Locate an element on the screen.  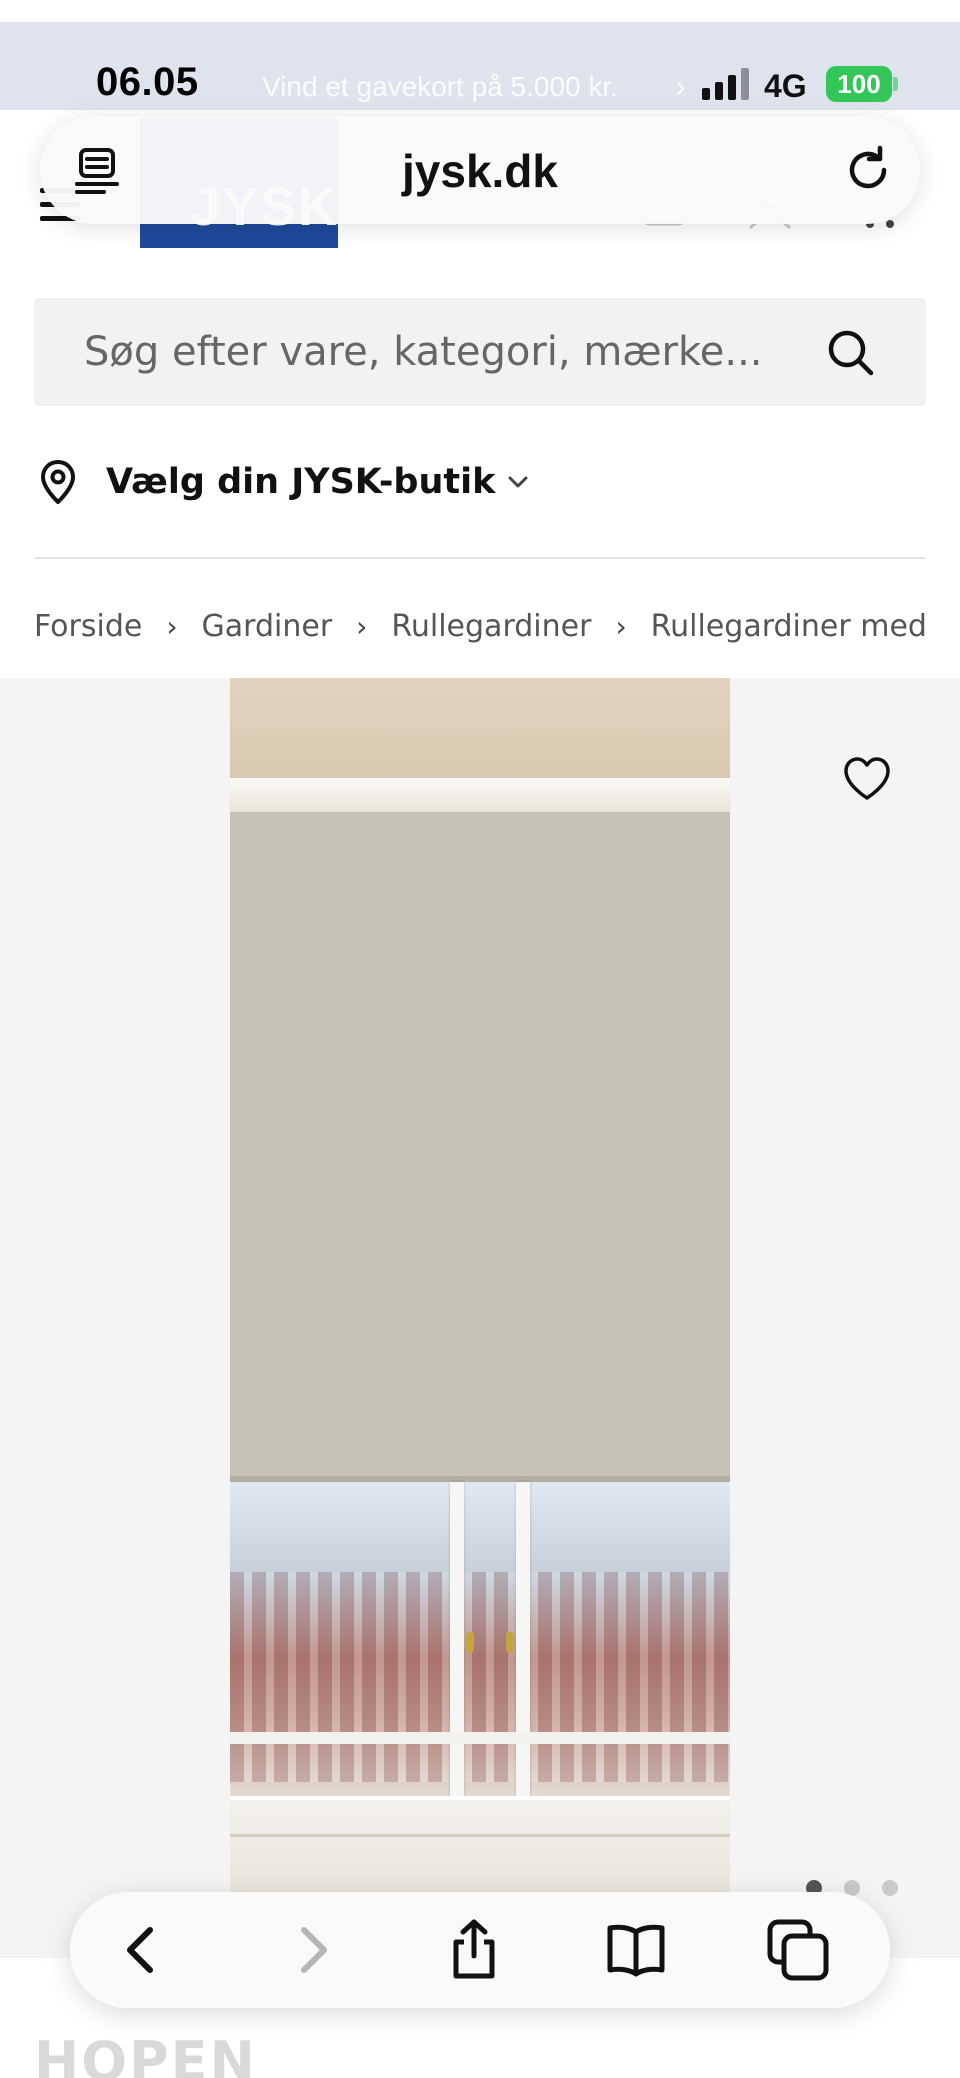
browser-url-bar: jysk.dk is located at coordinates (480, 170).